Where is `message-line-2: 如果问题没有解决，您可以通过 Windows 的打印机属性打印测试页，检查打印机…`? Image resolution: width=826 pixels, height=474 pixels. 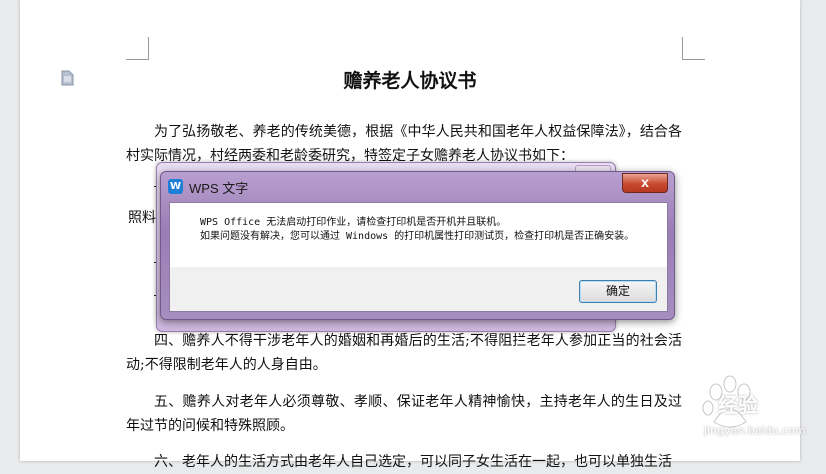
message-line-2: 如果问题没有解决，您可以通过 Windows 的打印机属性打印测试页，检查打印机… is located at coordinates (417, 236).